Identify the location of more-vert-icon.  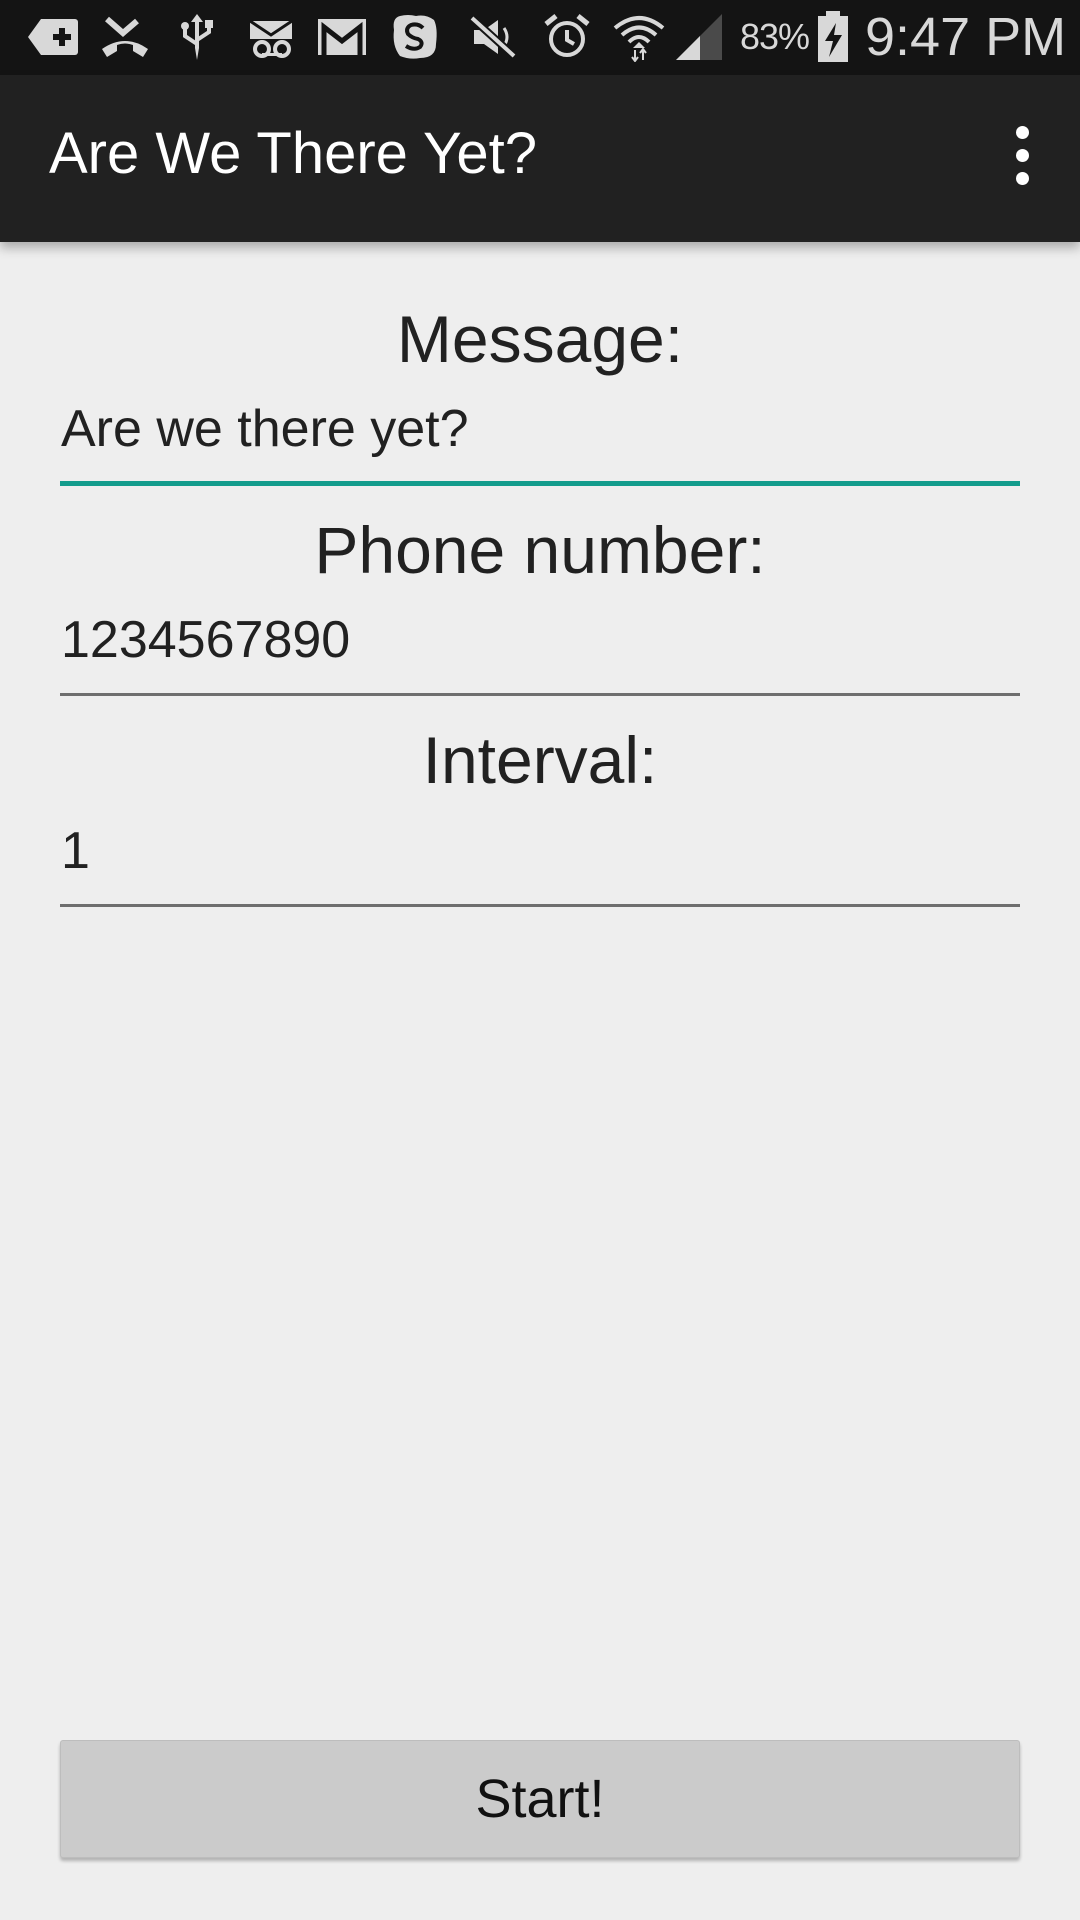
(1022, 155).